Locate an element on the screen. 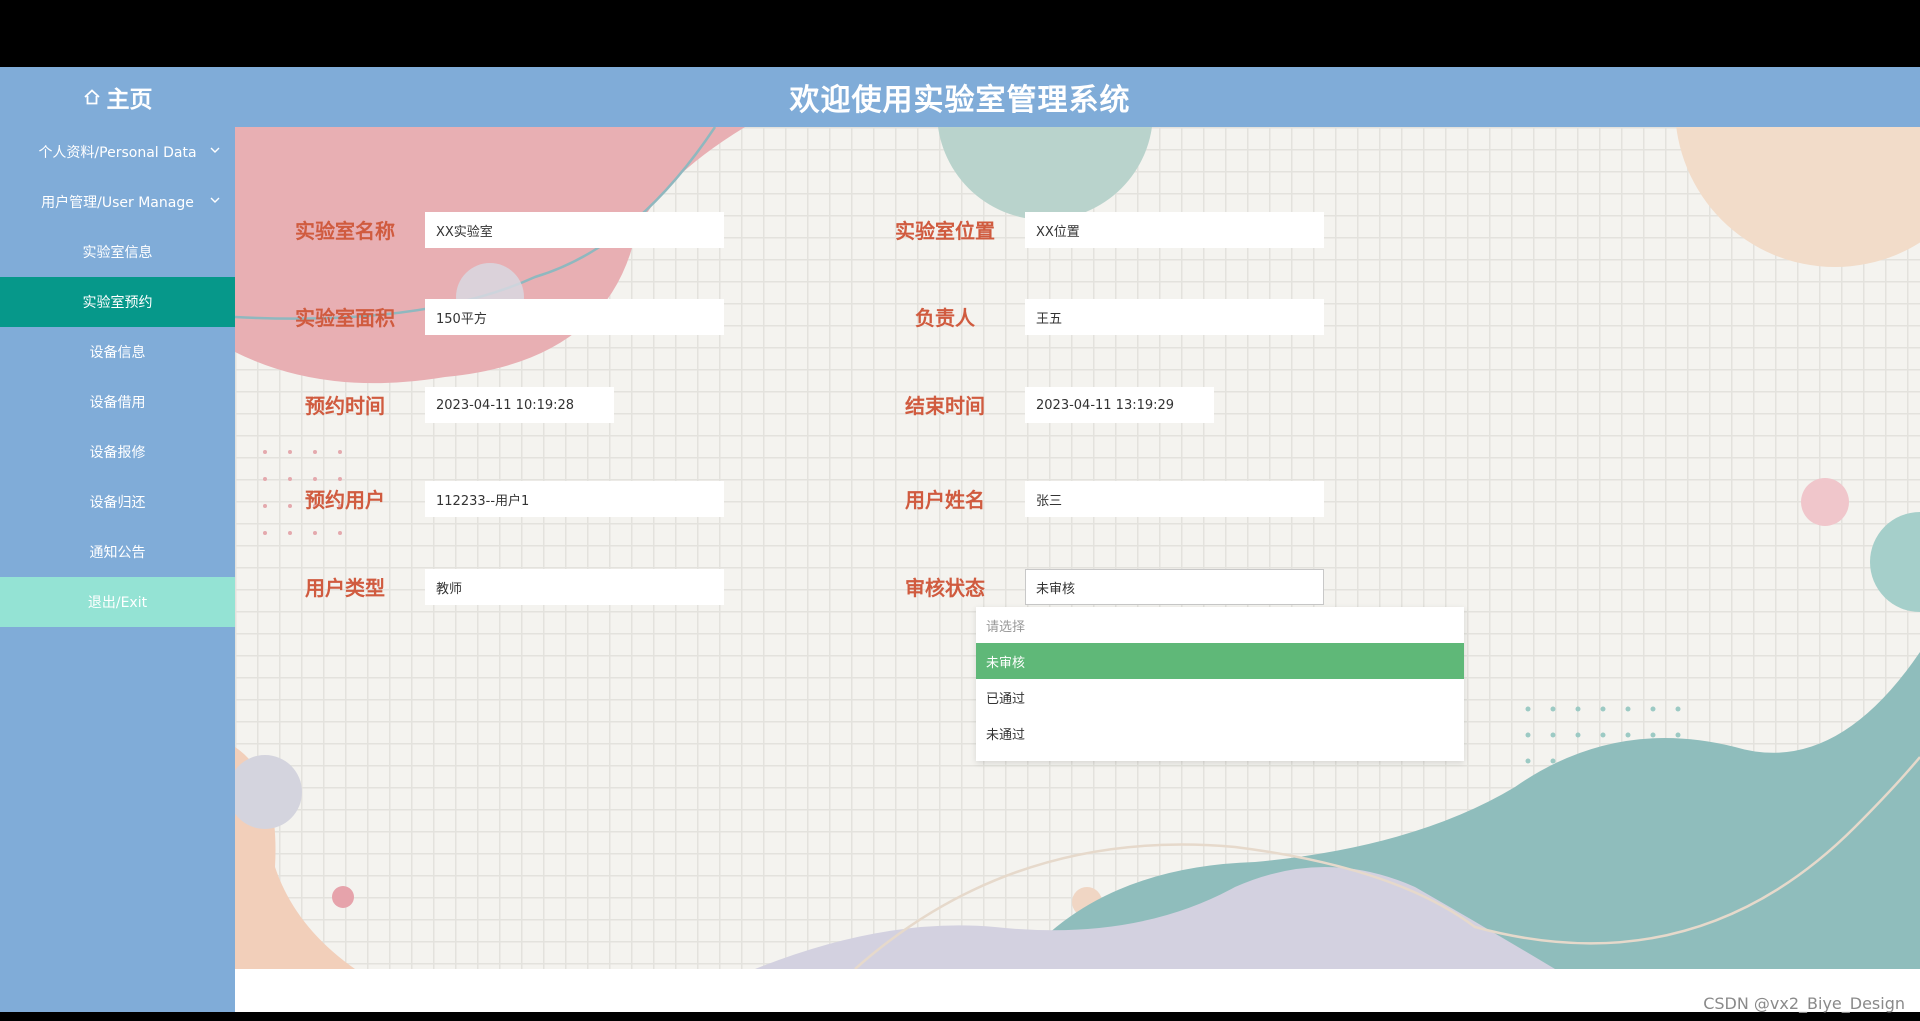 The image size is (1920, 1021). review-status-dropdown: 请选择 未审核 已通过 未通过 is located at coordinates (1220, 684).